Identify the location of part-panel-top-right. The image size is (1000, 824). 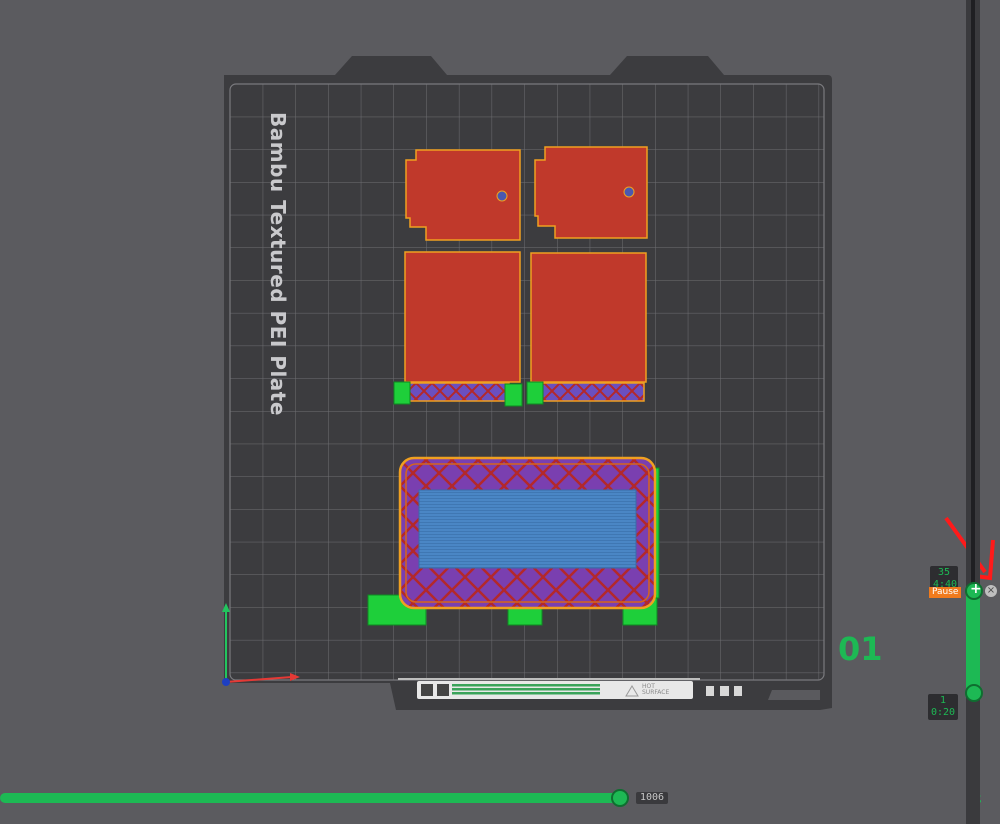
(591, 192).